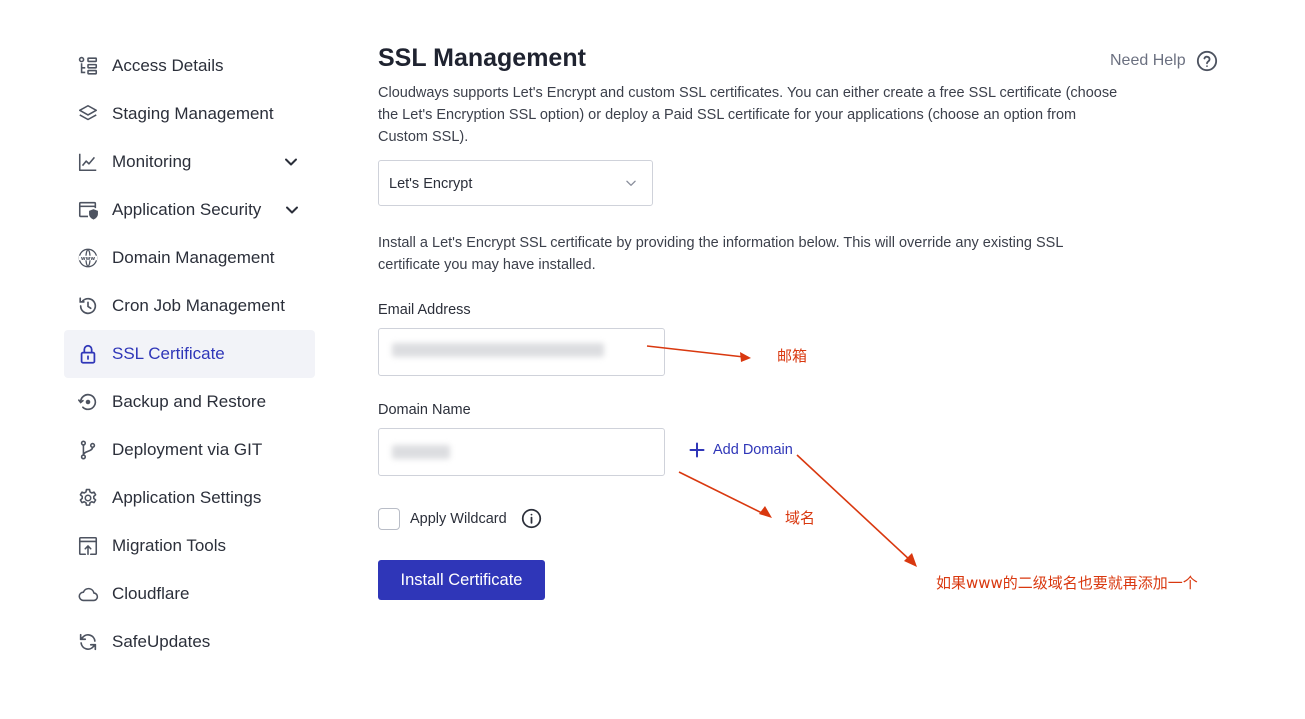  Describe the element at coordinates (458, 519) in the screenshot. I see `apply-wildcard-label: Apply Wildcard` at that location.